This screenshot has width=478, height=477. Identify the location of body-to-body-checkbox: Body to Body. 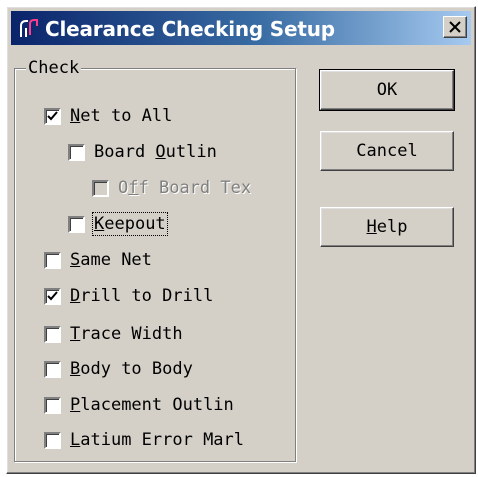
(118, 369).